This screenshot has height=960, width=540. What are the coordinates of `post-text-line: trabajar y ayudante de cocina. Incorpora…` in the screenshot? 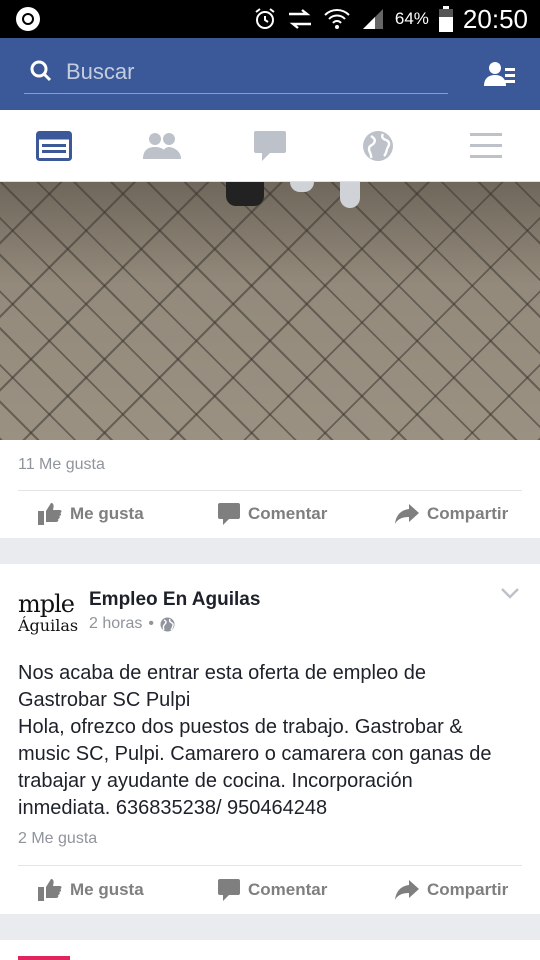 It's located at (215, 781).